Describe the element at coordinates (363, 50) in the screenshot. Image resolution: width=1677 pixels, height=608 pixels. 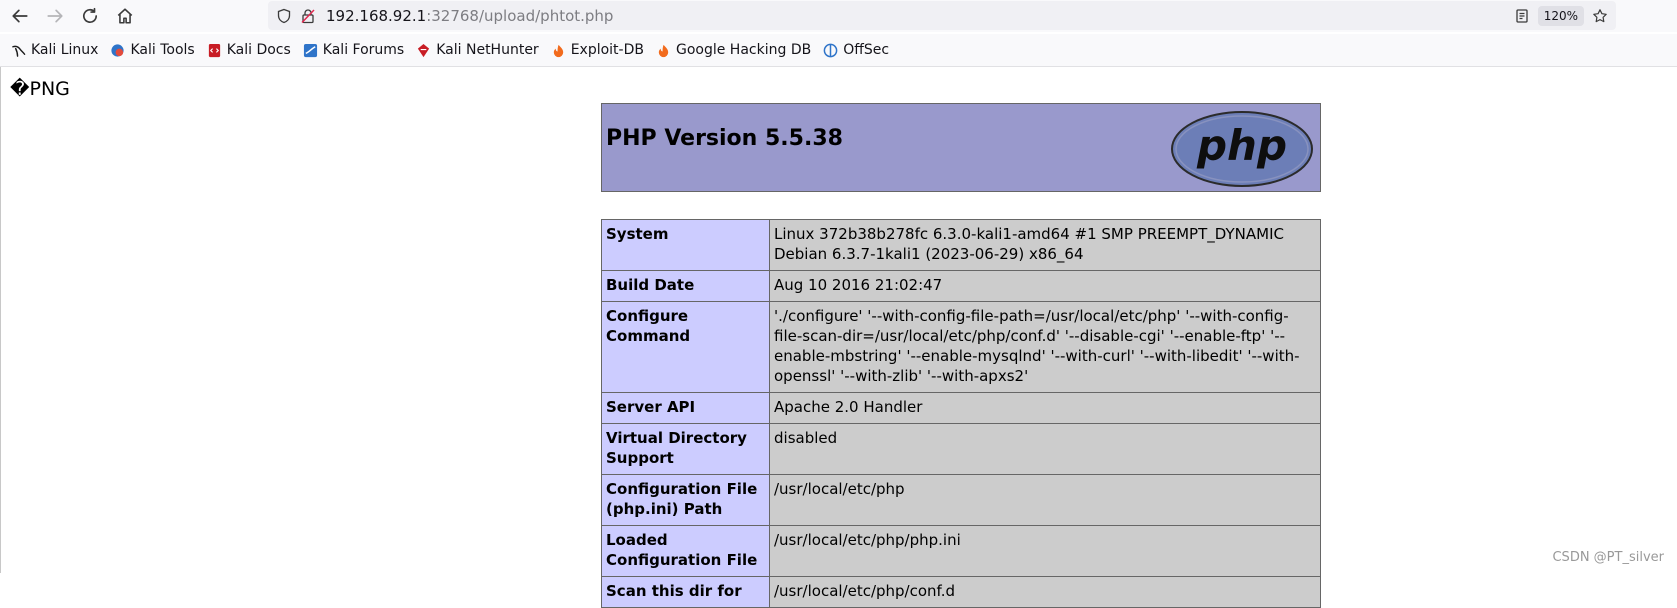
I see `bookmark-label: Kali Forums` at that location.